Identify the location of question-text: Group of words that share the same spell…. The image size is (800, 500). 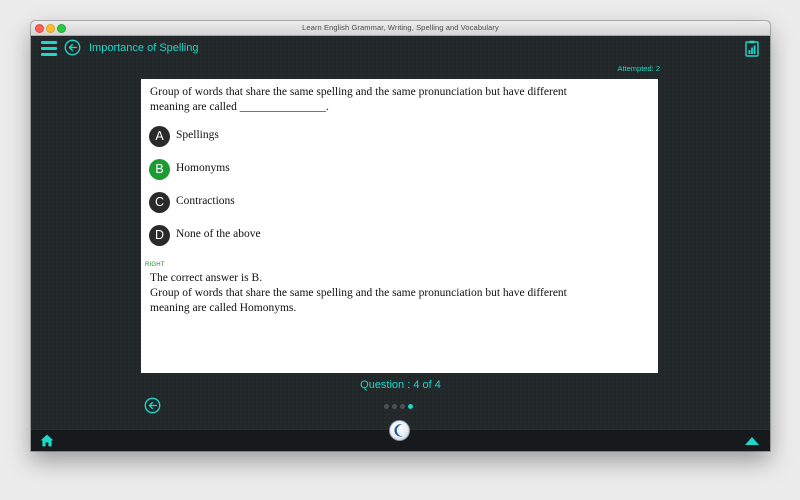
(358, 99).